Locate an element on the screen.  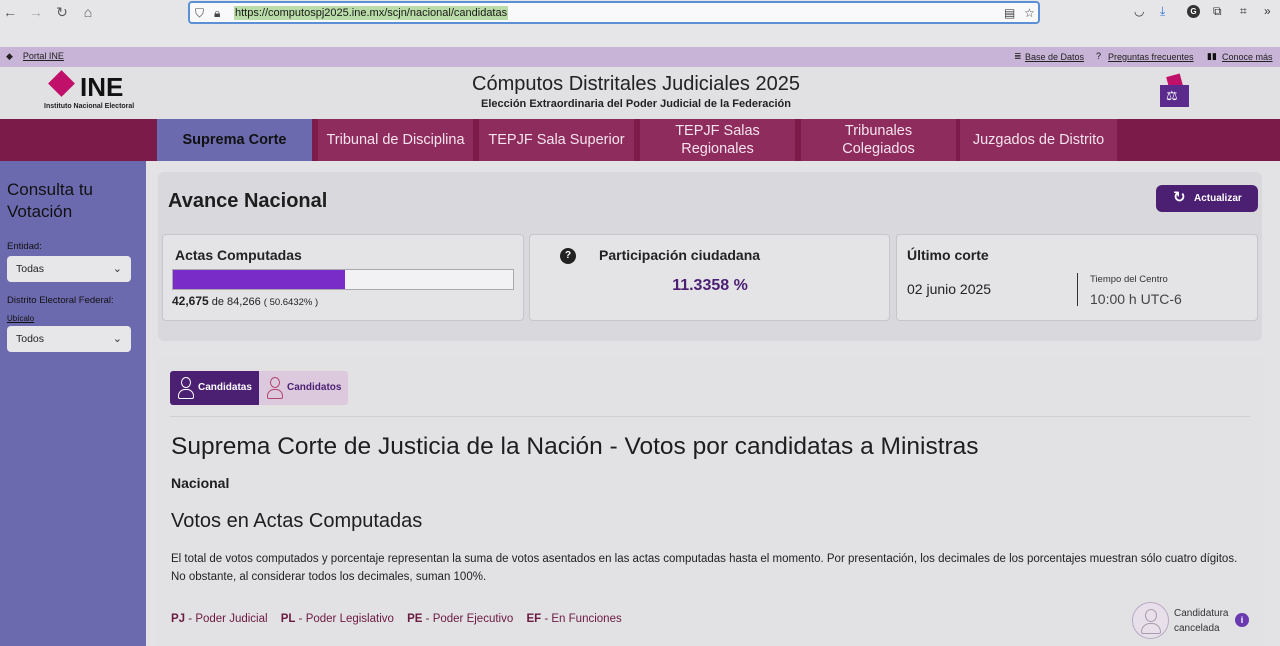
cancelled-candidate-icon is located at coordinates (1150, 620).